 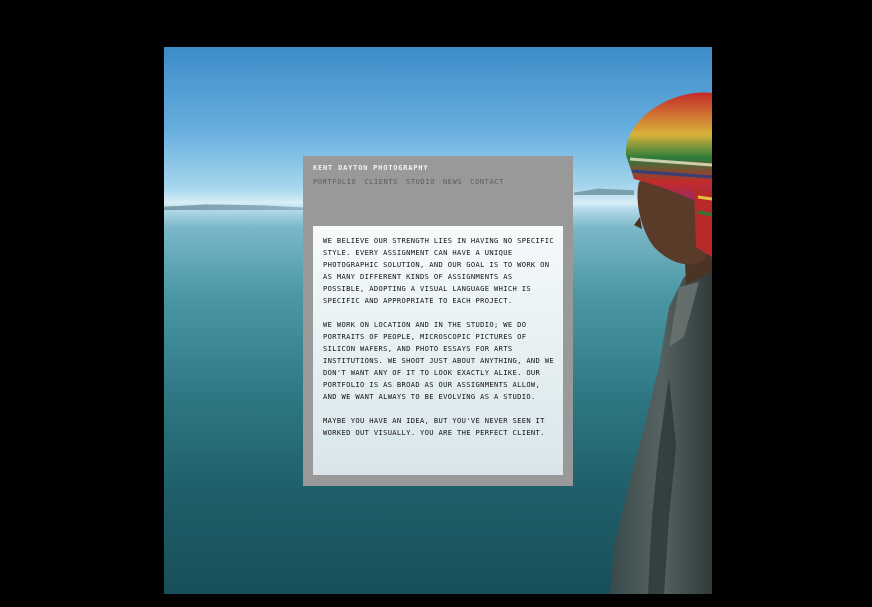 What do you see at coordinates (370, 168) in the screenshot?
I see `site-title: KENT DAYTON PHOTOGRAPHY` at bounding box center [370, 168].